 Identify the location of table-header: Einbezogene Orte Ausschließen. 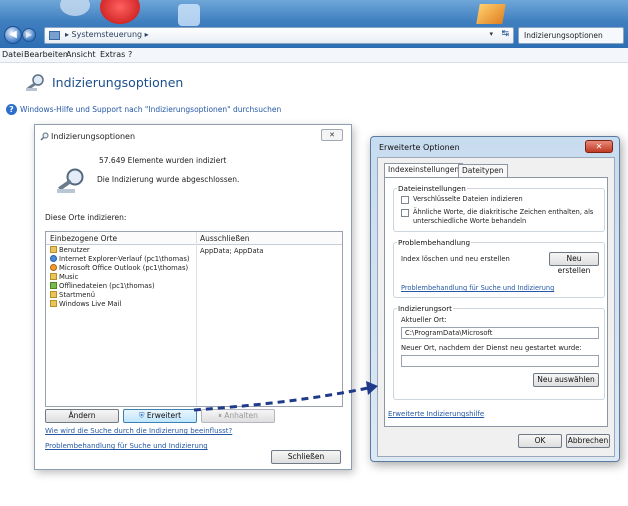
(194, 238).